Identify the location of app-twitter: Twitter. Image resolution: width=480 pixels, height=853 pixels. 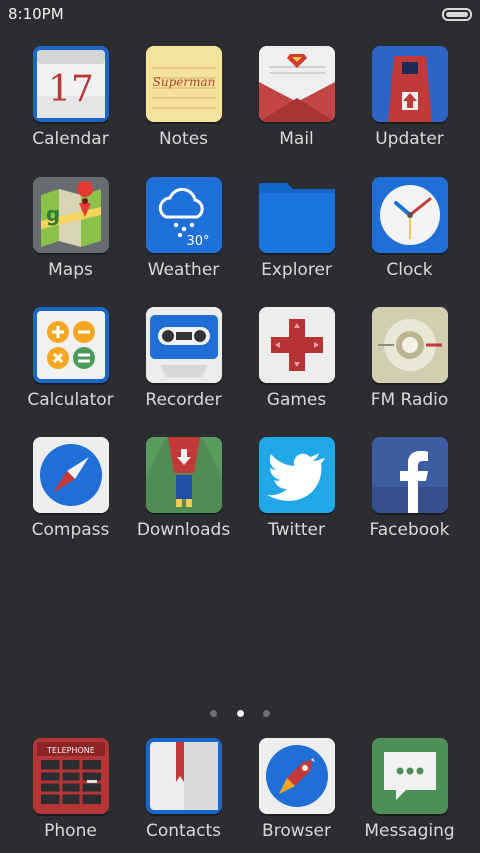
(296, 488).